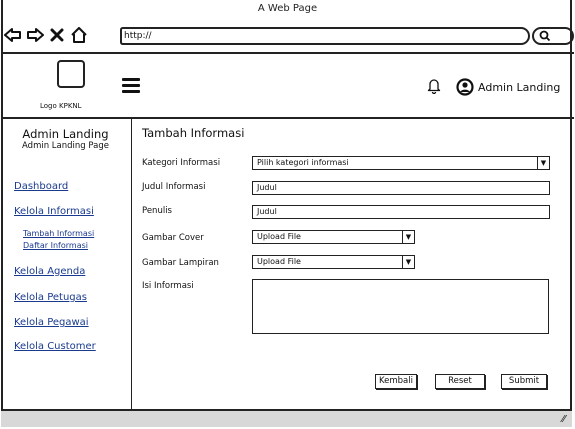 Image resolution: width=575 pixels, height=429 pixels. I want to click on judul-input: Judul, so click(401, 188).